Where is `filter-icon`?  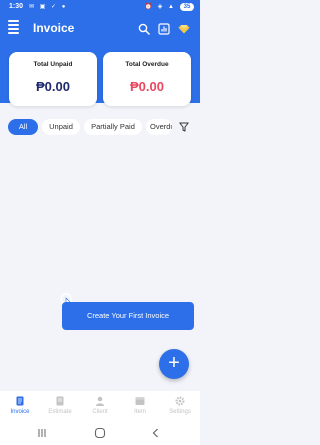
filter-icon is located at coordinates (184, 127).